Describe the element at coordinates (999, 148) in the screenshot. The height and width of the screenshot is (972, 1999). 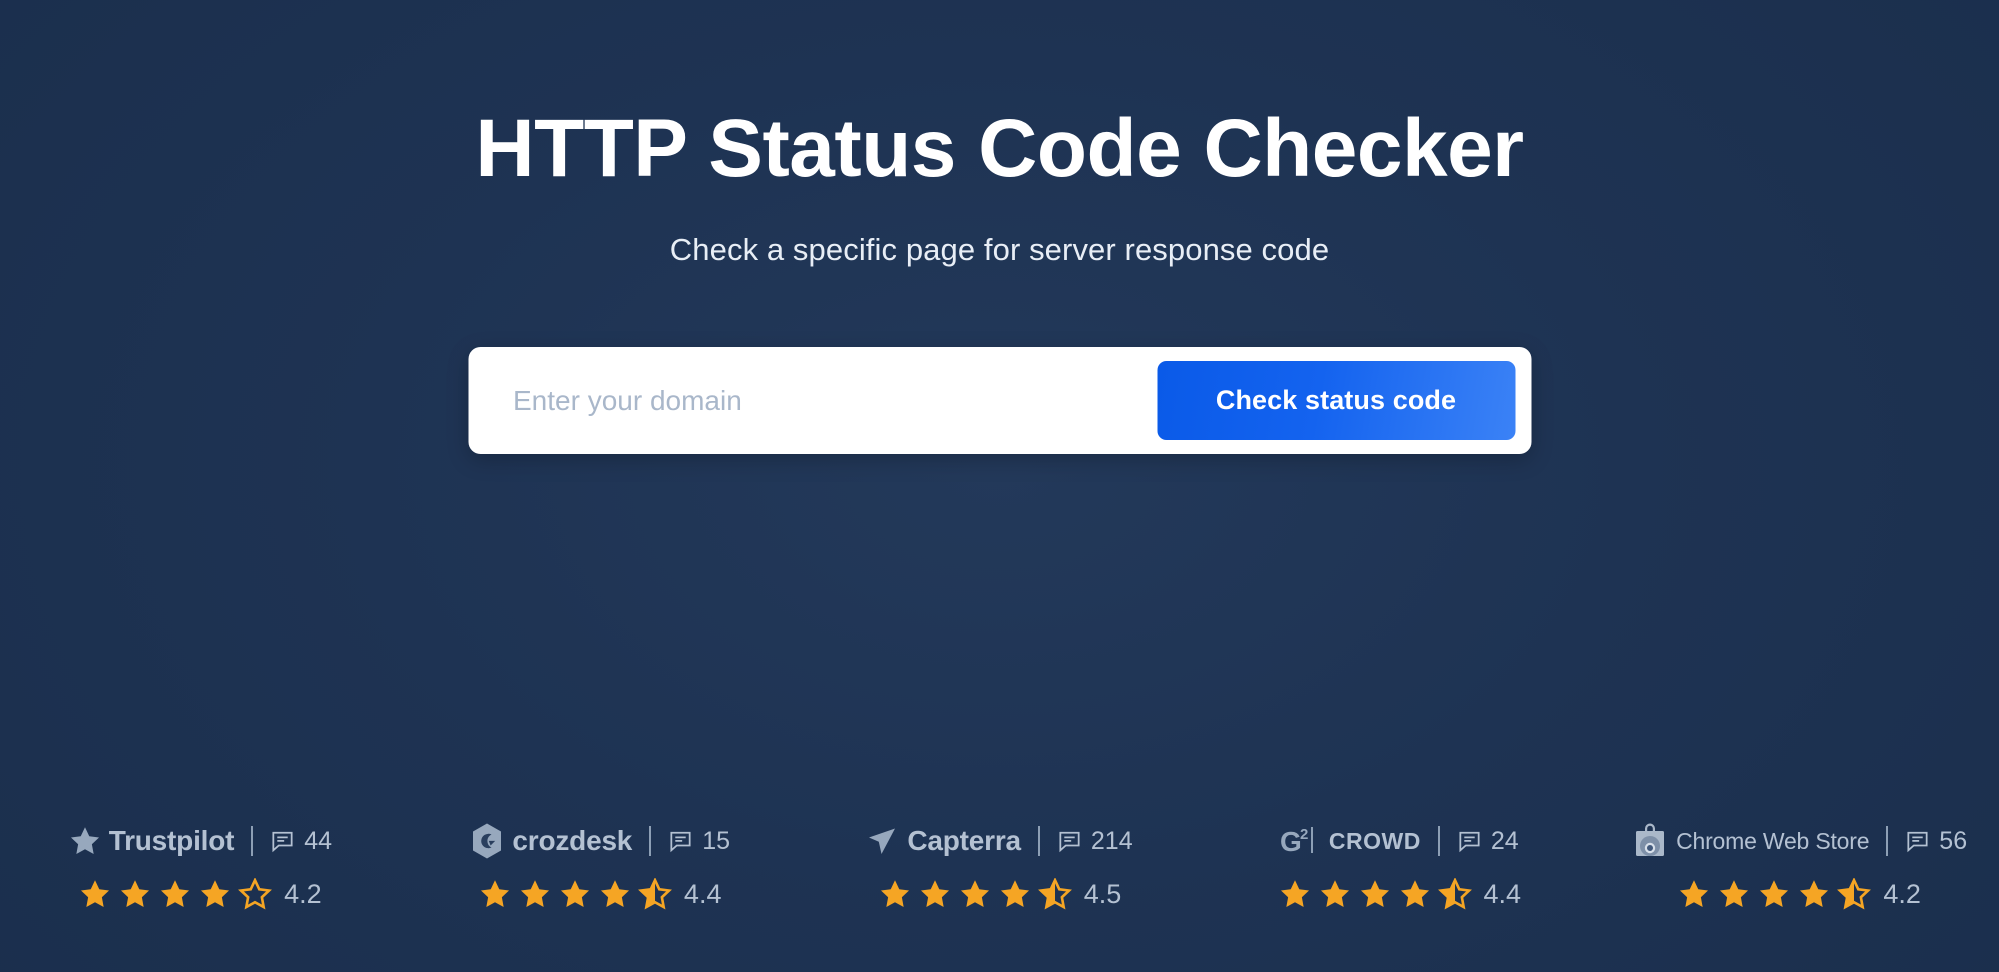
I see `page-title: HTTP Status Code Checker` at that location.